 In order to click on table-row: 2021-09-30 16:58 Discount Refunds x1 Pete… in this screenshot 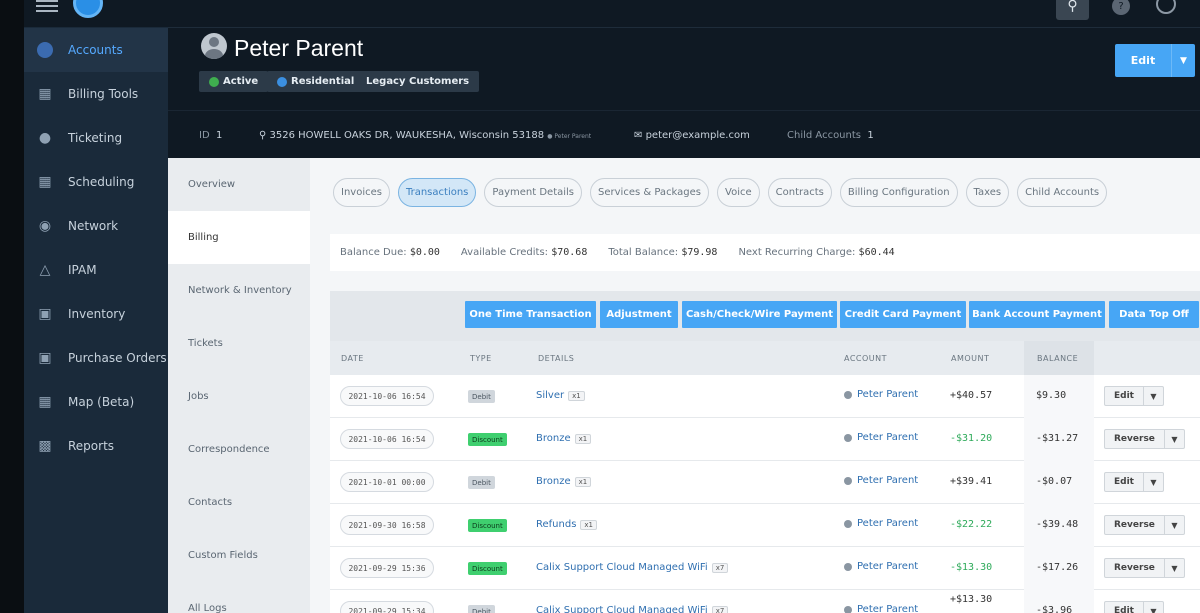, I will do `click(765, 525)`.